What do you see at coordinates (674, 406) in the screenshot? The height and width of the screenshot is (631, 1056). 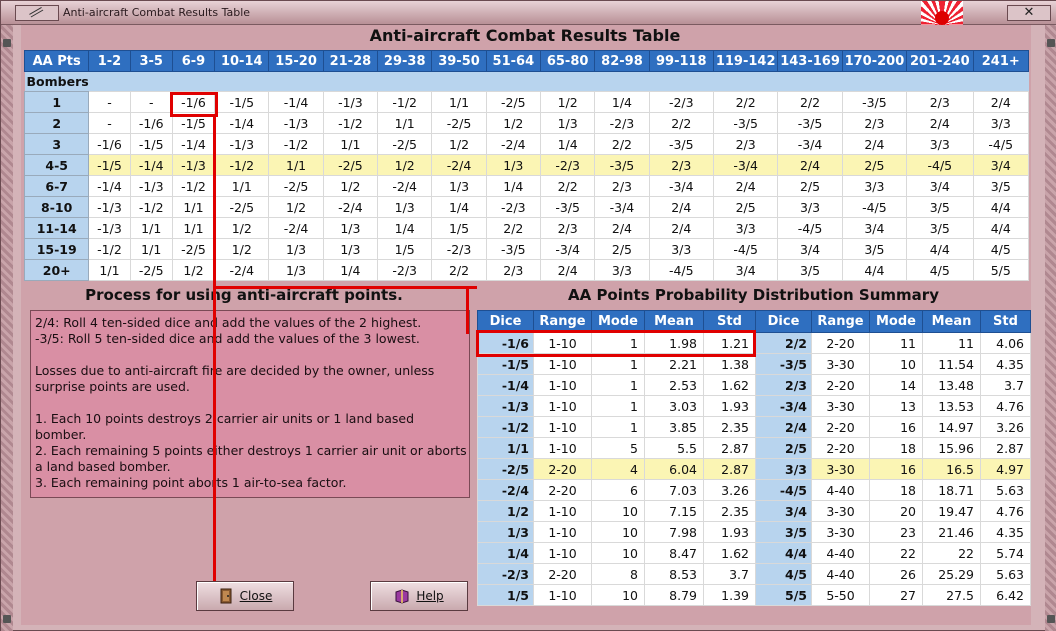 I see `summary-cell: 3.03` at bounding box center [674, 406].